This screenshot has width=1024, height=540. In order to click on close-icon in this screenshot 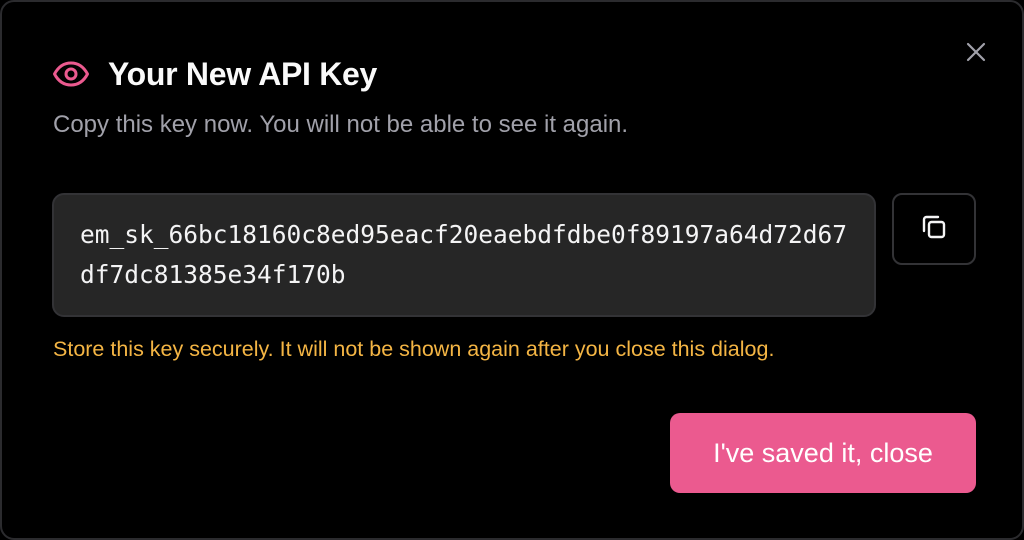, I will do `click(976, 54)`.